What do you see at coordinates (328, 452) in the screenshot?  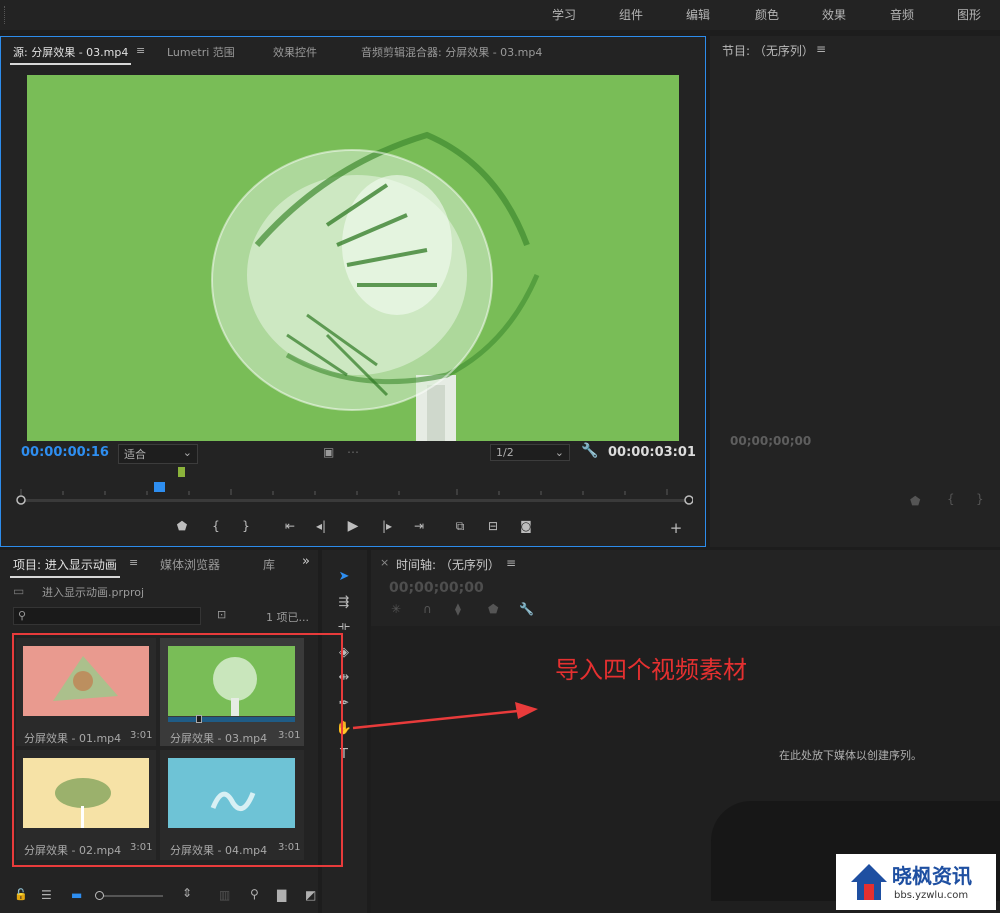 I see `safe-margins-icon: ▣` at bounding box center [328, 452].